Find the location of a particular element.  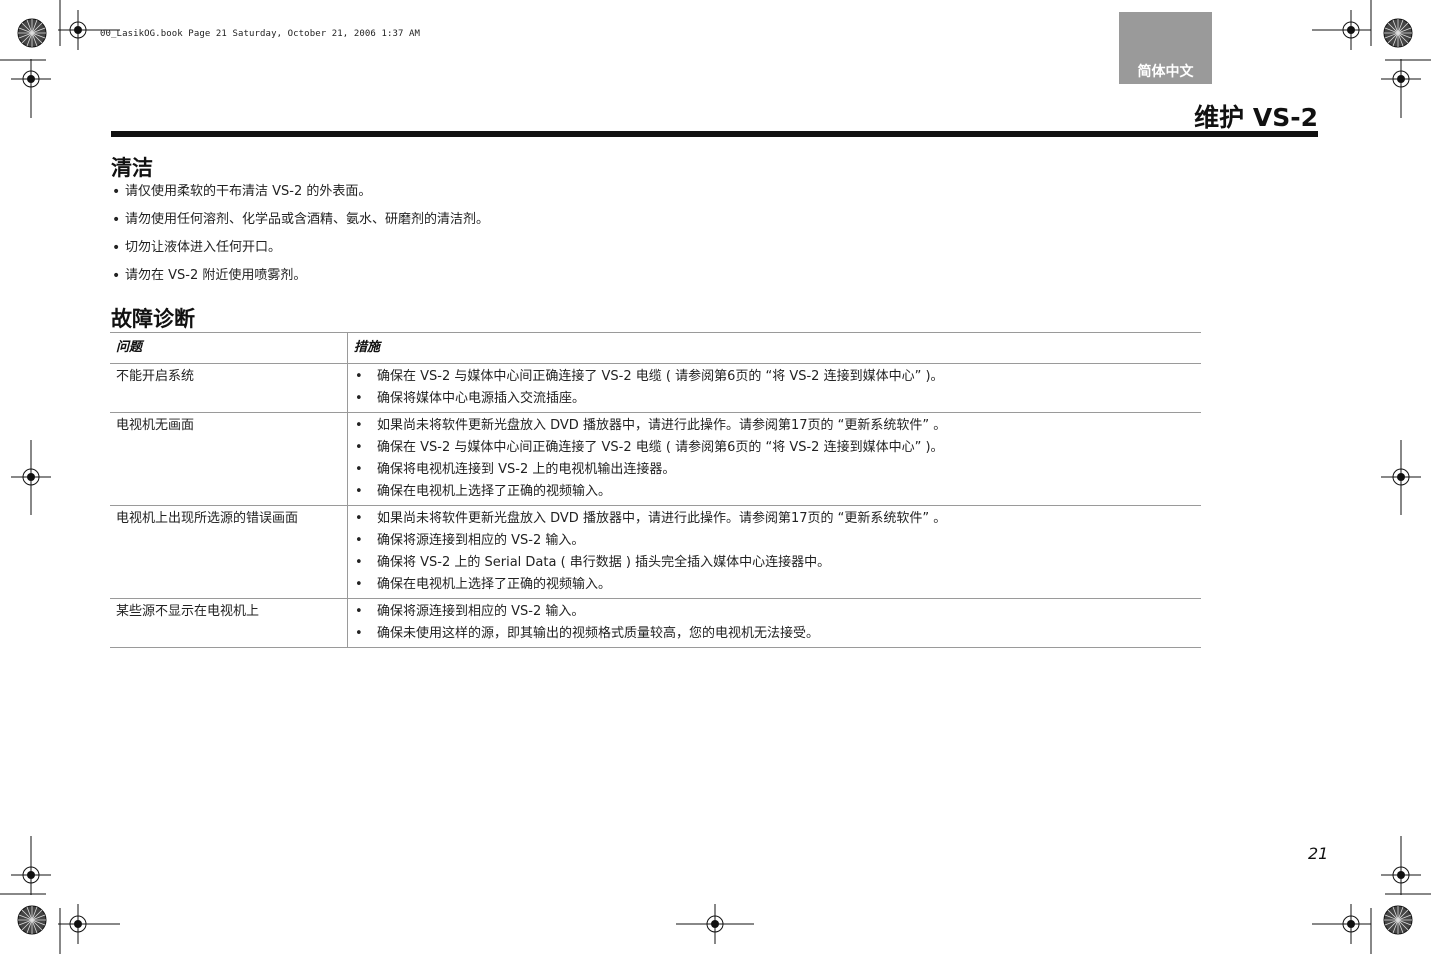

troubleshooting-heading: 故障诊断 is located at coordinates (153, 319).